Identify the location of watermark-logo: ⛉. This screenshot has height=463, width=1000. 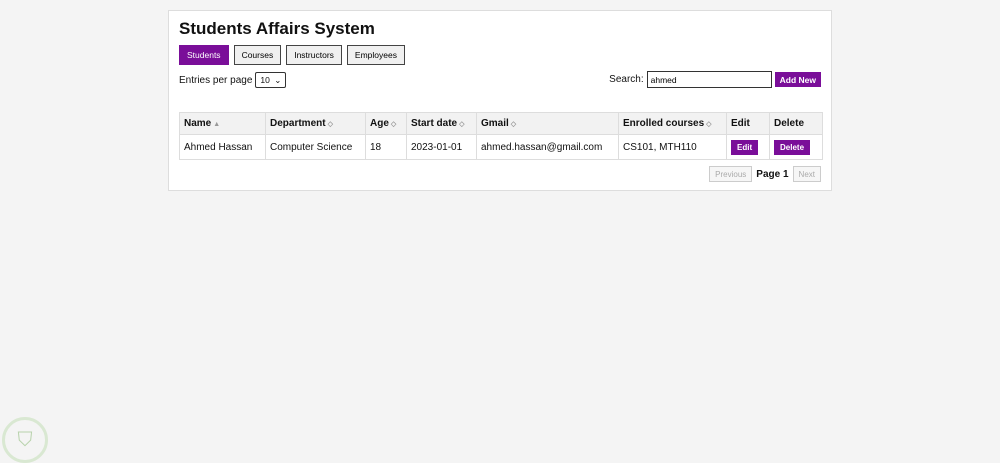
(25, 440).